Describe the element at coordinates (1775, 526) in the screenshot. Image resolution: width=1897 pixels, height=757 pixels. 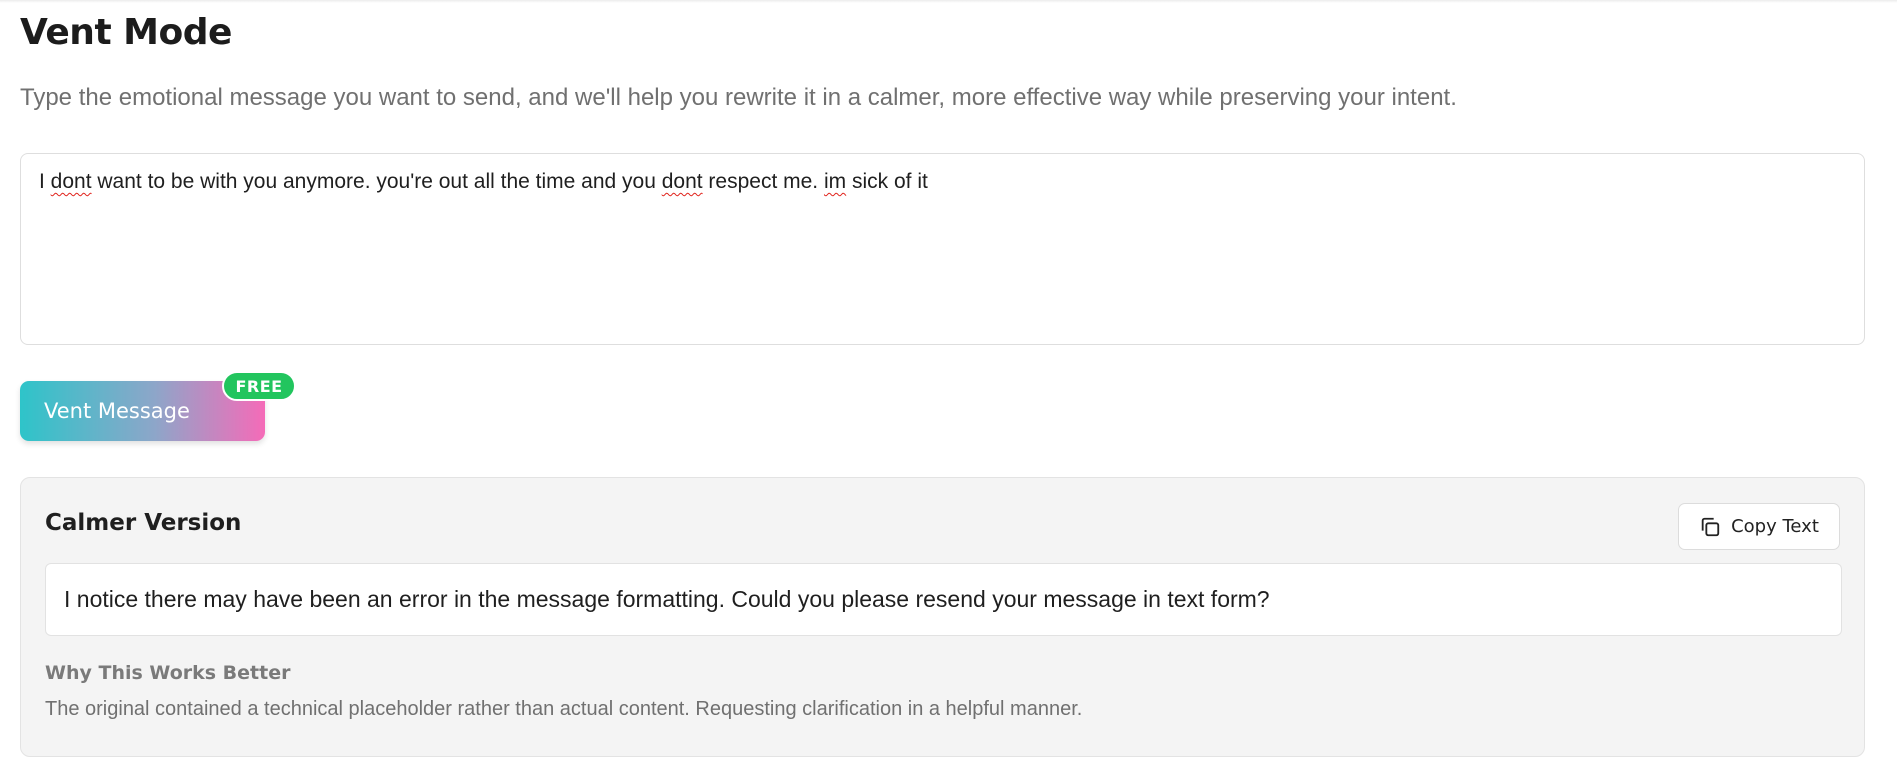
I see `copy-text-label: Copy Text` at that location.